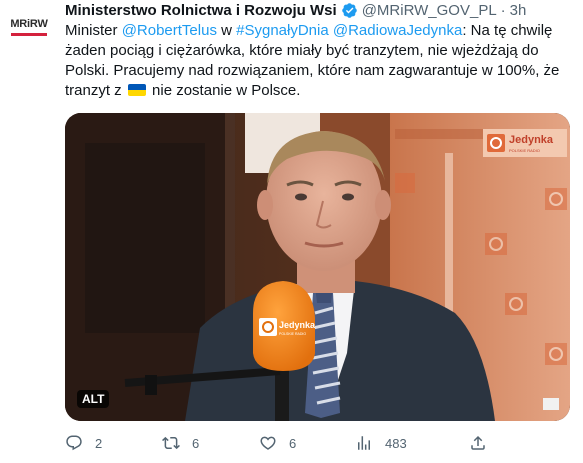 The height and width of the screenshot is (463, 583). I want to click on ukraine-flag-icon, so click(136, 90).